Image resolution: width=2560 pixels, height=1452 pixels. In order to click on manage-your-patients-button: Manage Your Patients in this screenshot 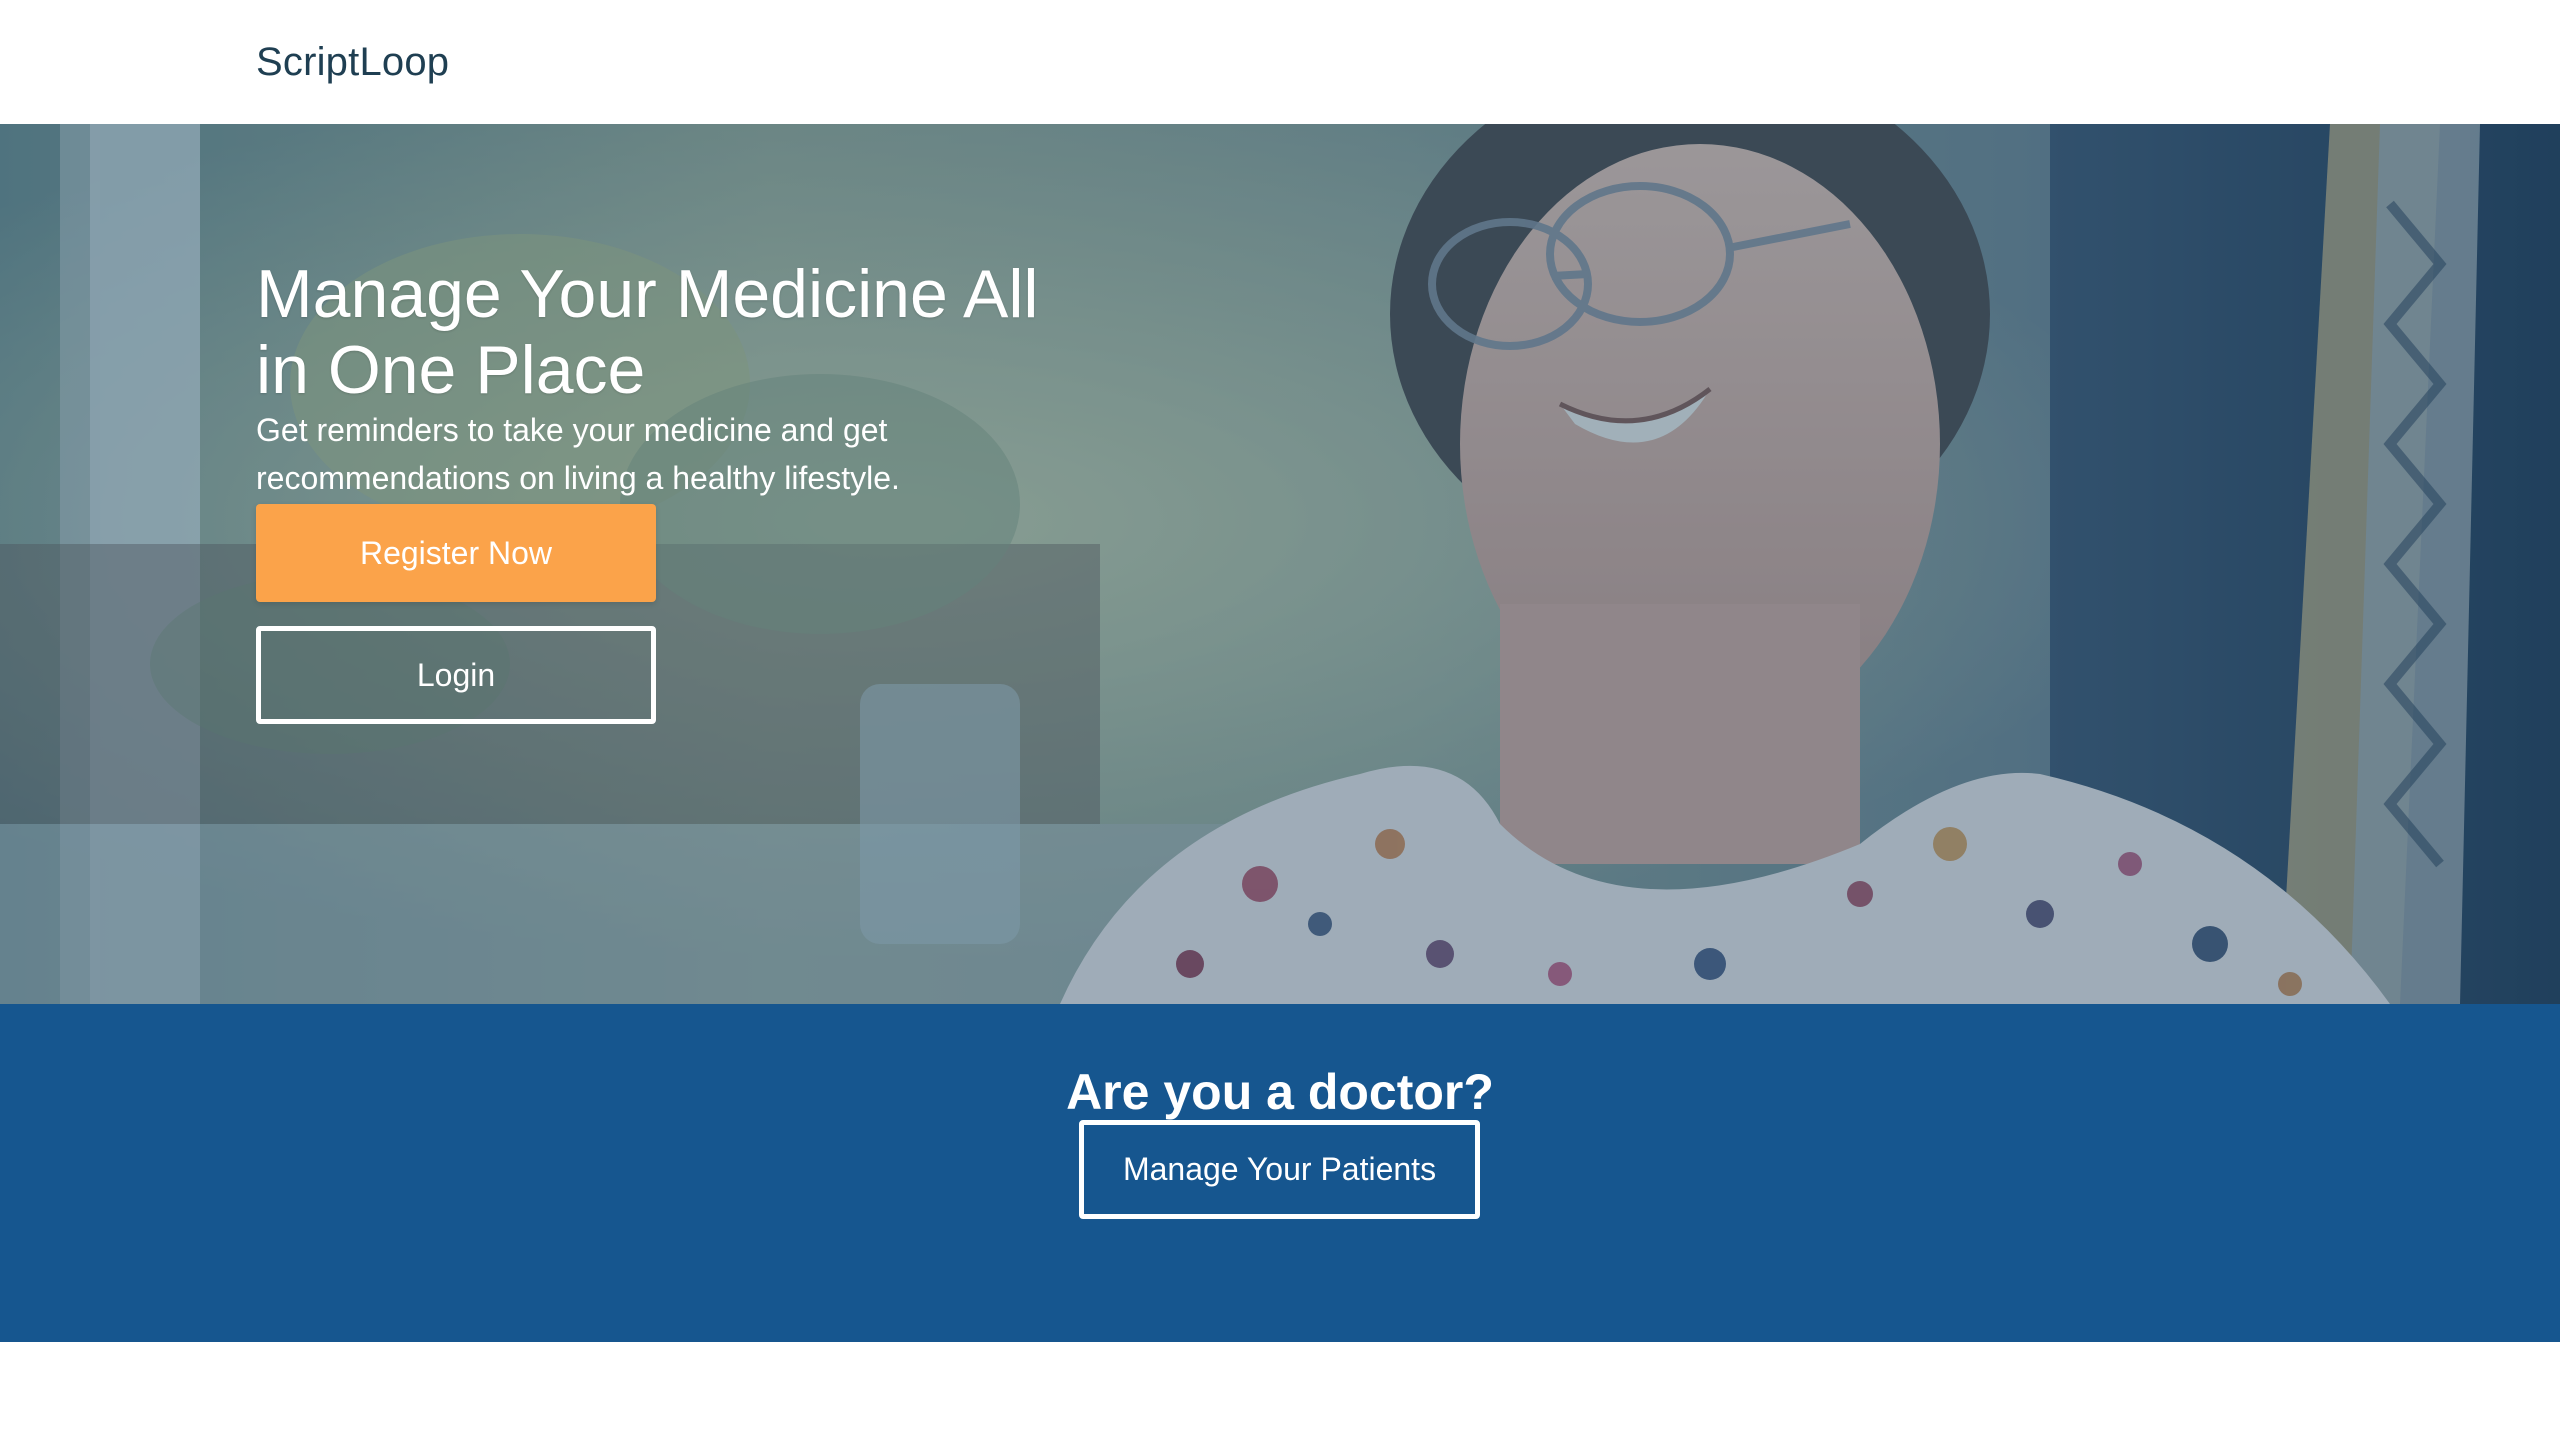, I will do `click(1279, 1169)`.